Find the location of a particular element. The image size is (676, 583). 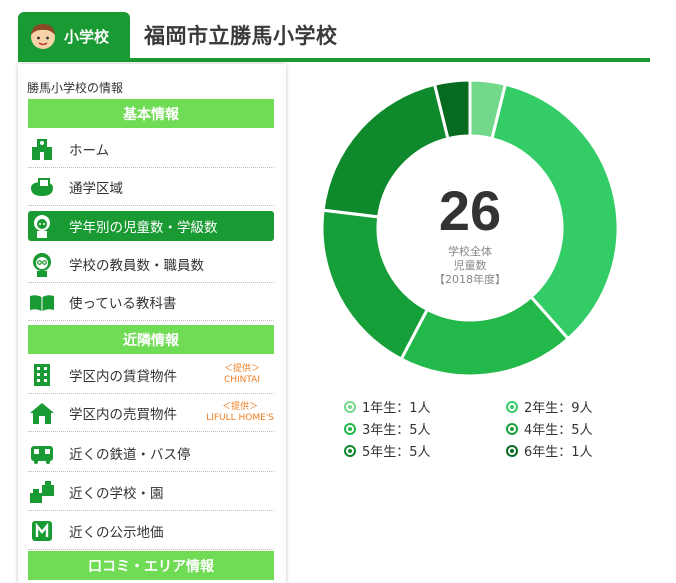

sidebar-item-students-by-grade: 学年別の児童数・学級数 is located at coordinates (151, 226).